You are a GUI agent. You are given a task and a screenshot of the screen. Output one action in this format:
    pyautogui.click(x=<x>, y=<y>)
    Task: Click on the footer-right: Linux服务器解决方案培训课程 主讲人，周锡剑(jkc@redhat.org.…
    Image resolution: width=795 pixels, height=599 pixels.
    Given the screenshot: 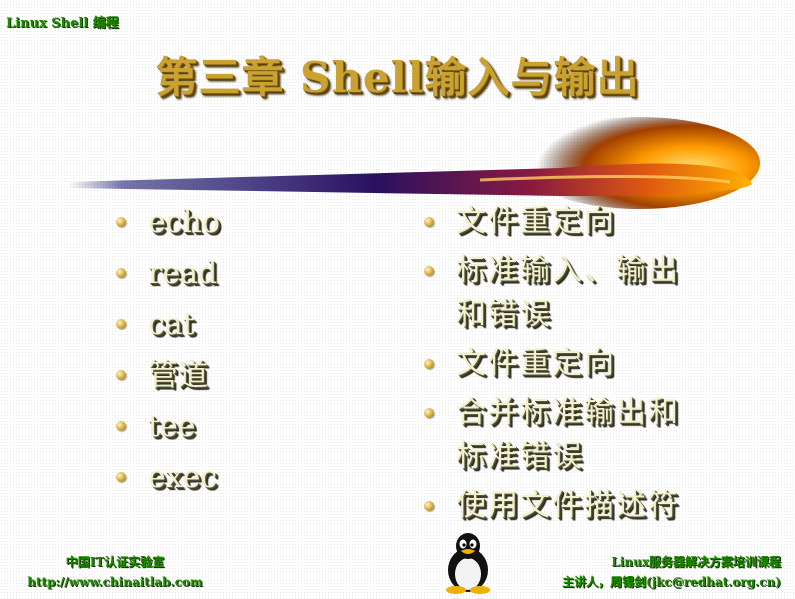 What is the action you would take?
    pyautogui.click(x=671, y=572)
    